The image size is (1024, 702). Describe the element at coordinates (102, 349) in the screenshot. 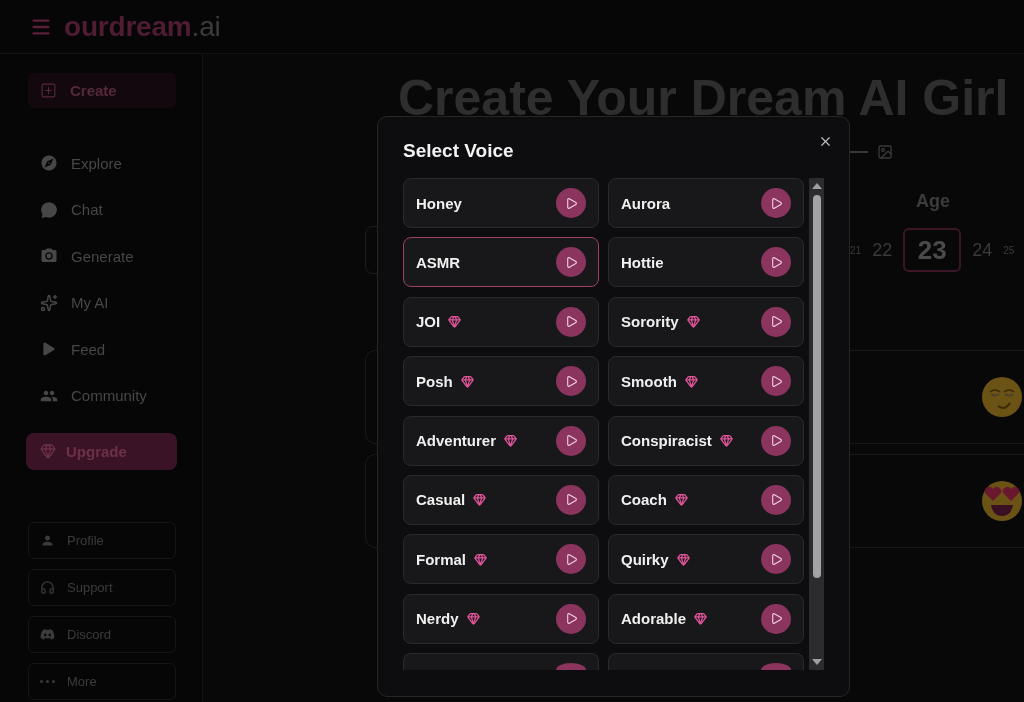

I see `nav-item: Feed` at that location.